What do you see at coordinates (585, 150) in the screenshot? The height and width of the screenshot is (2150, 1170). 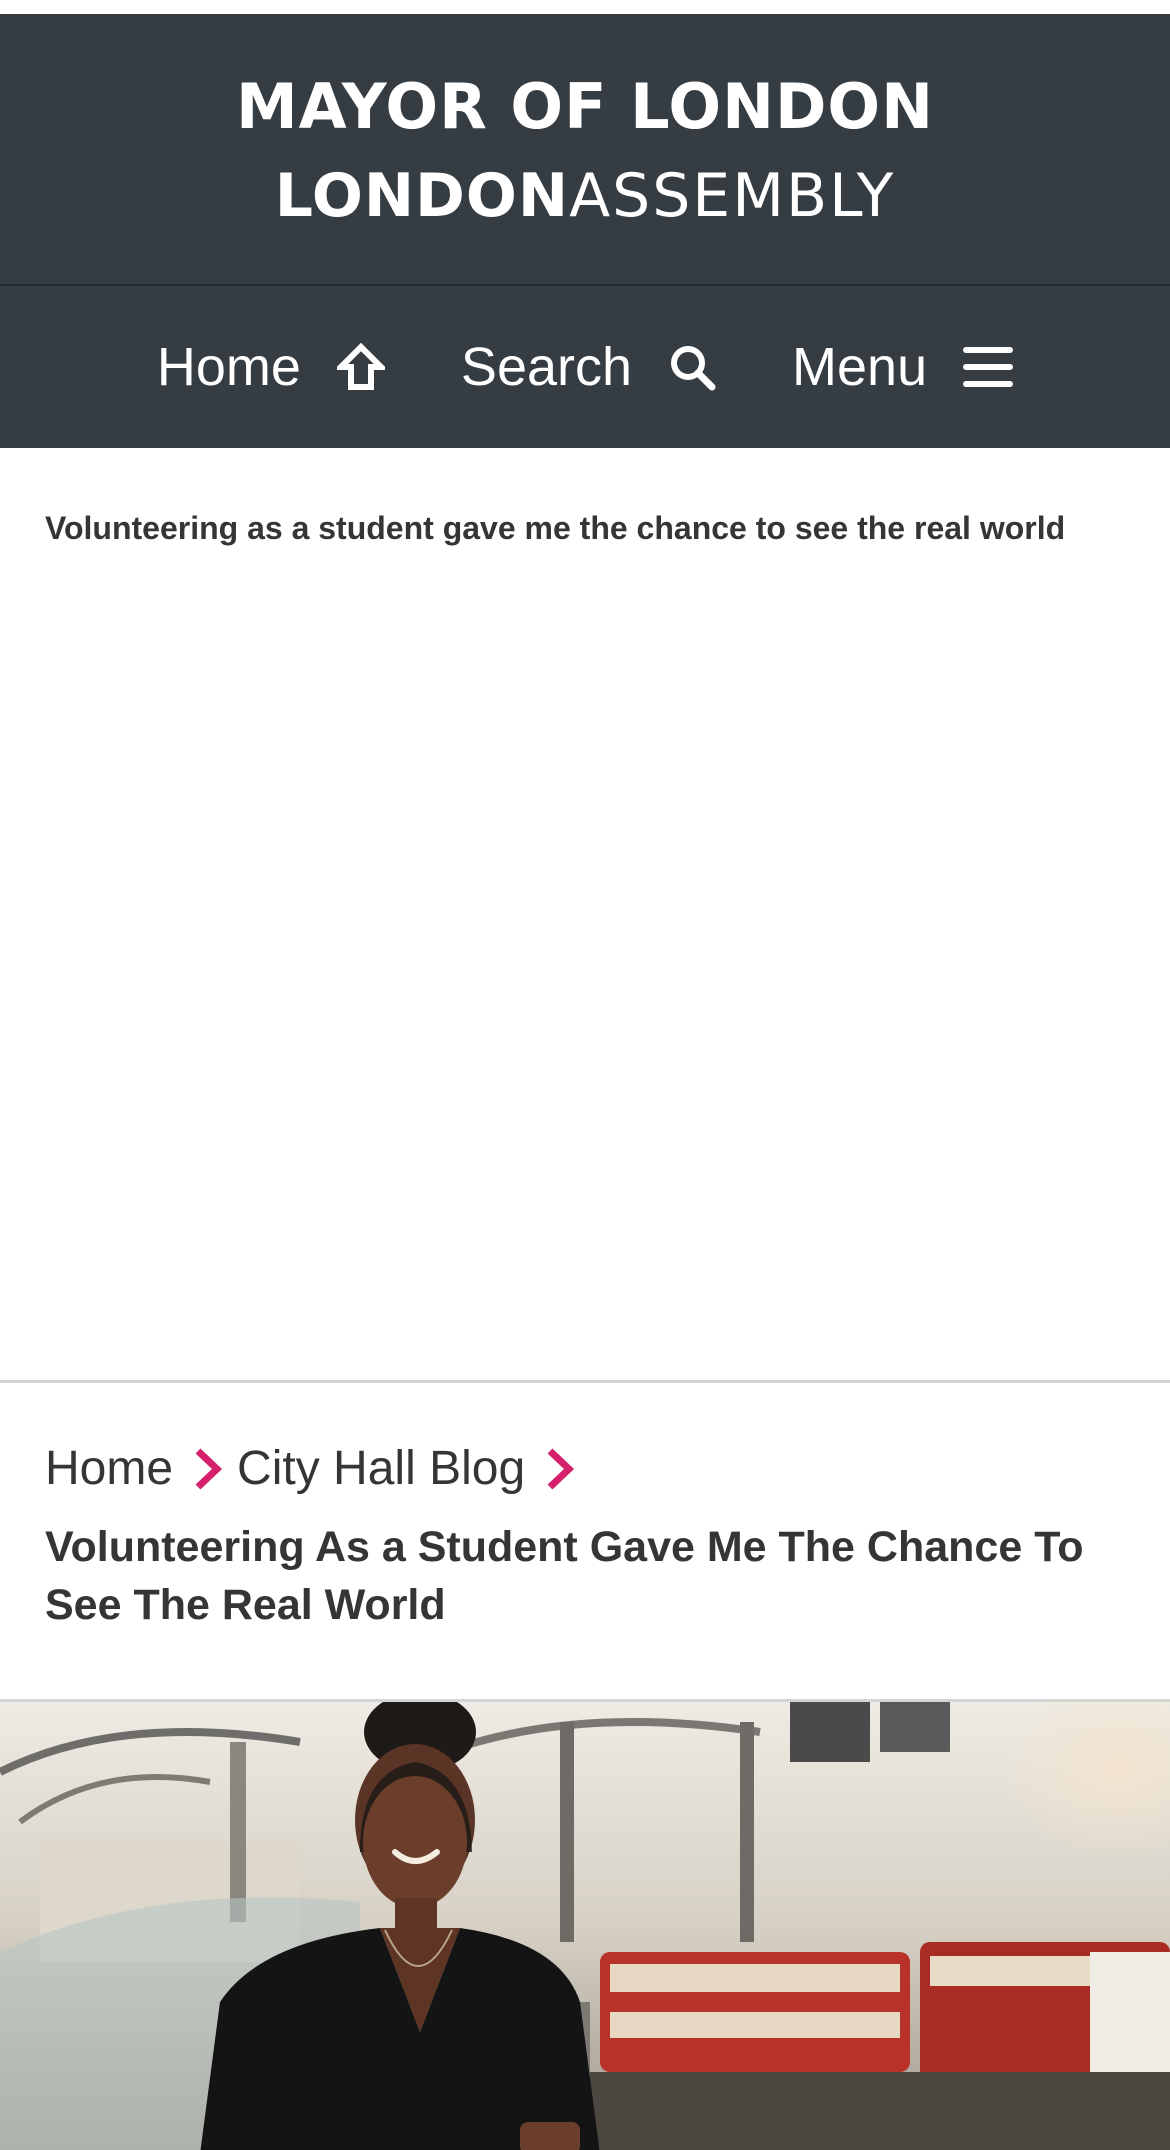 I see `site-header: MAYOR OF LONDON LONDON ASSEMBLY` at bounding box center [585, 150].